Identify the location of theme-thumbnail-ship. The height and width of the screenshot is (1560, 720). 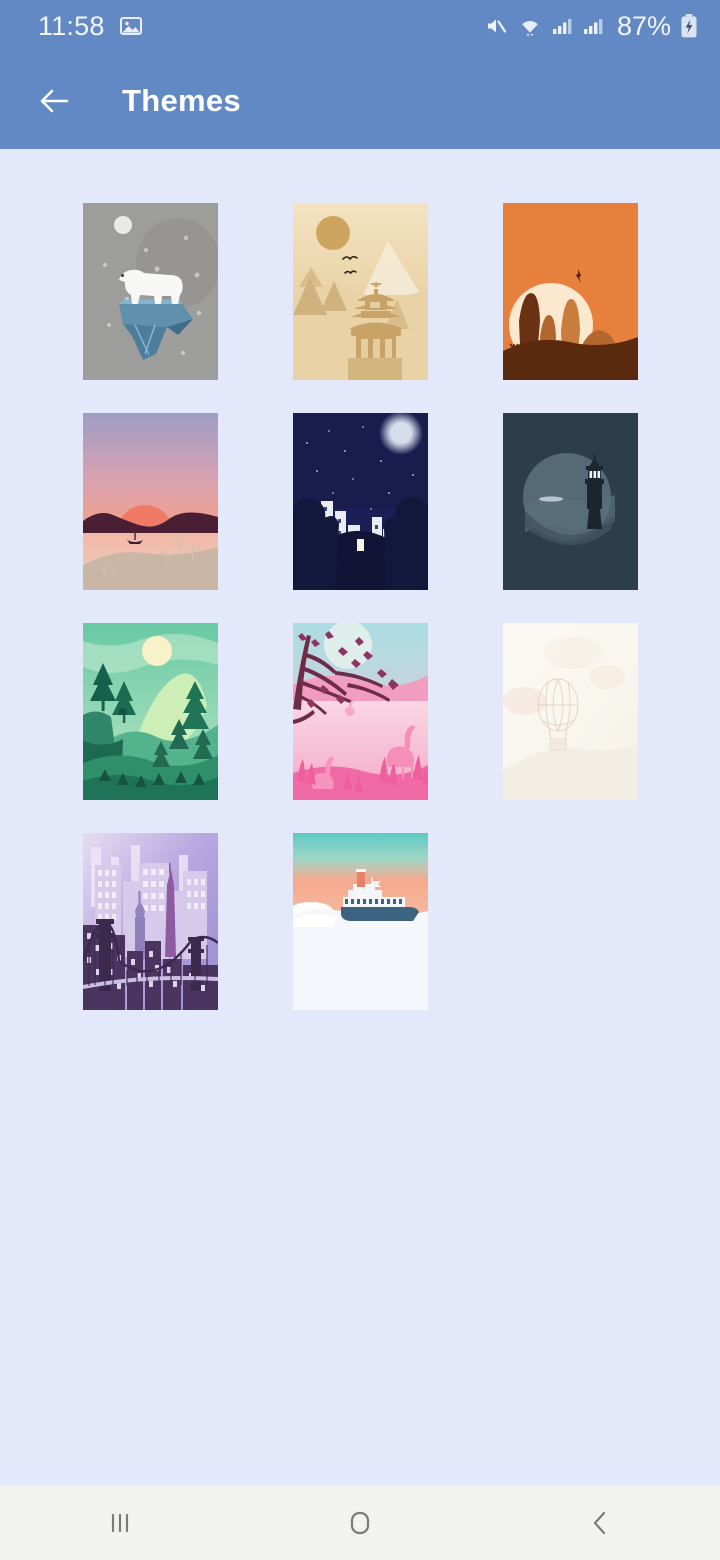
(360, 921).